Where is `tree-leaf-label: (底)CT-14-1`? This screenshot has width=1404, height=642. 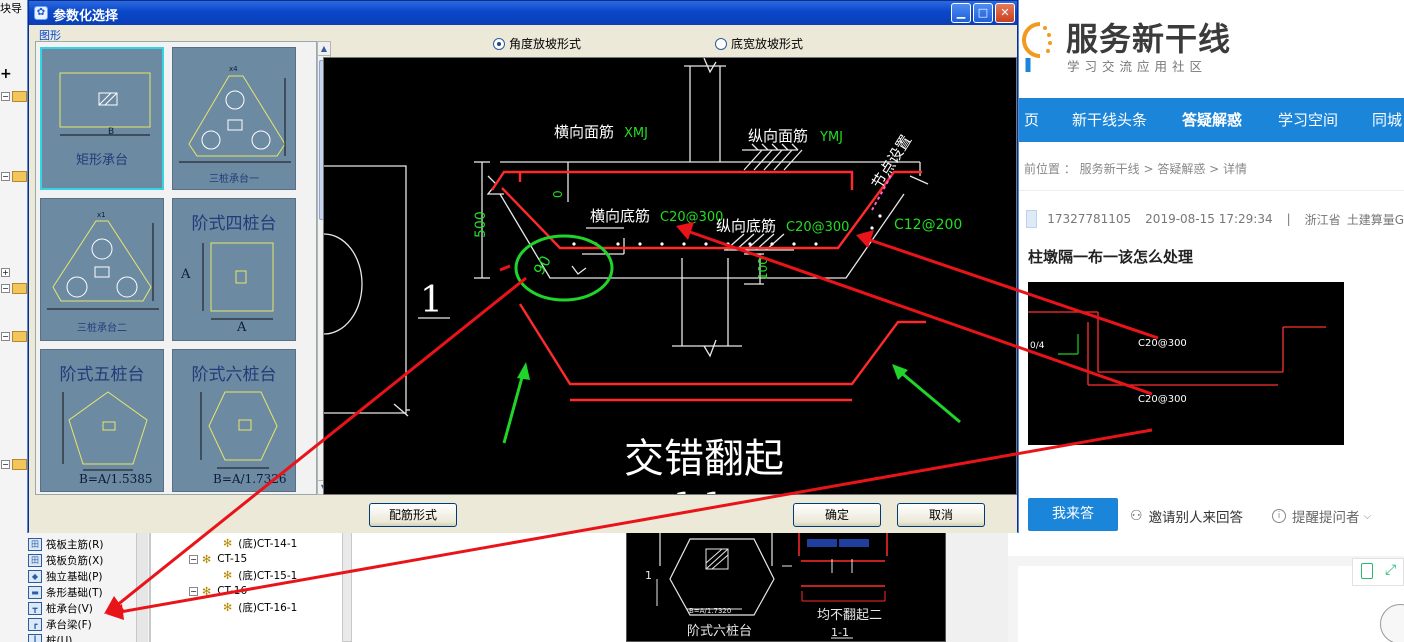 tree-leaf-label: (底)CT-14-1 is located at coordinates (268, 543).